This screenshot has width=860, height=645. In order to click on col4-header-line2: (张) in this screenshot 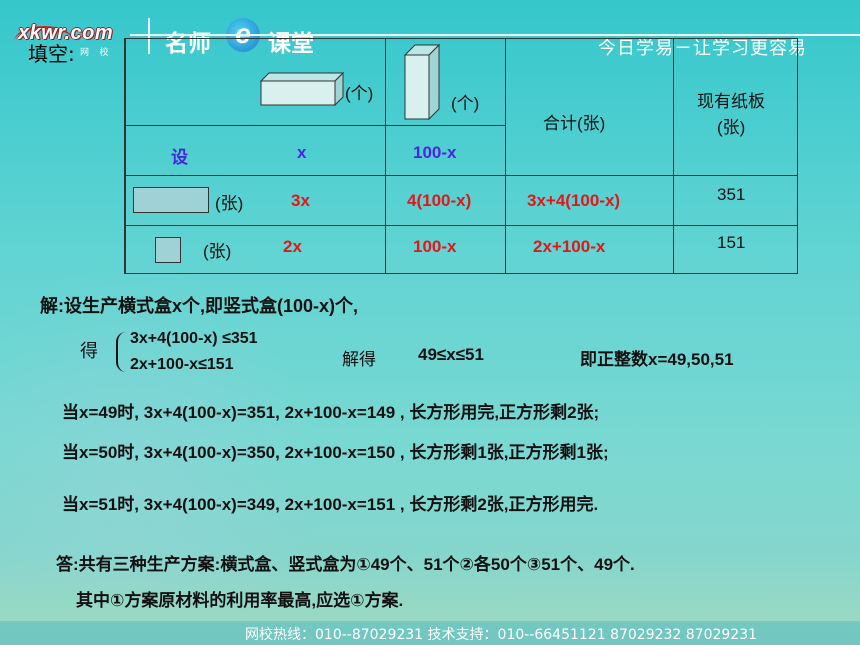, I will do `click(731, 127)`.